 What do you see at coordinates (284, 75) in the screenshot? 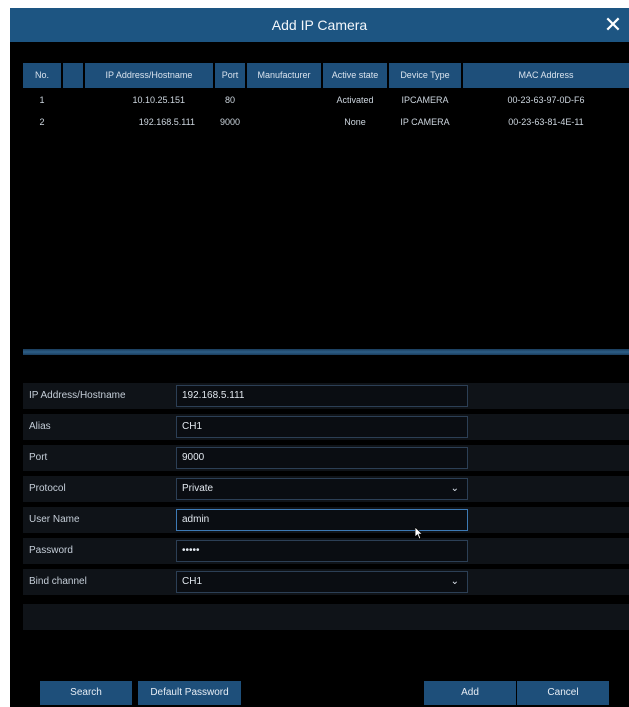
I see `column-manufacturer: Manufacturer` at bounding box center [284, 75].